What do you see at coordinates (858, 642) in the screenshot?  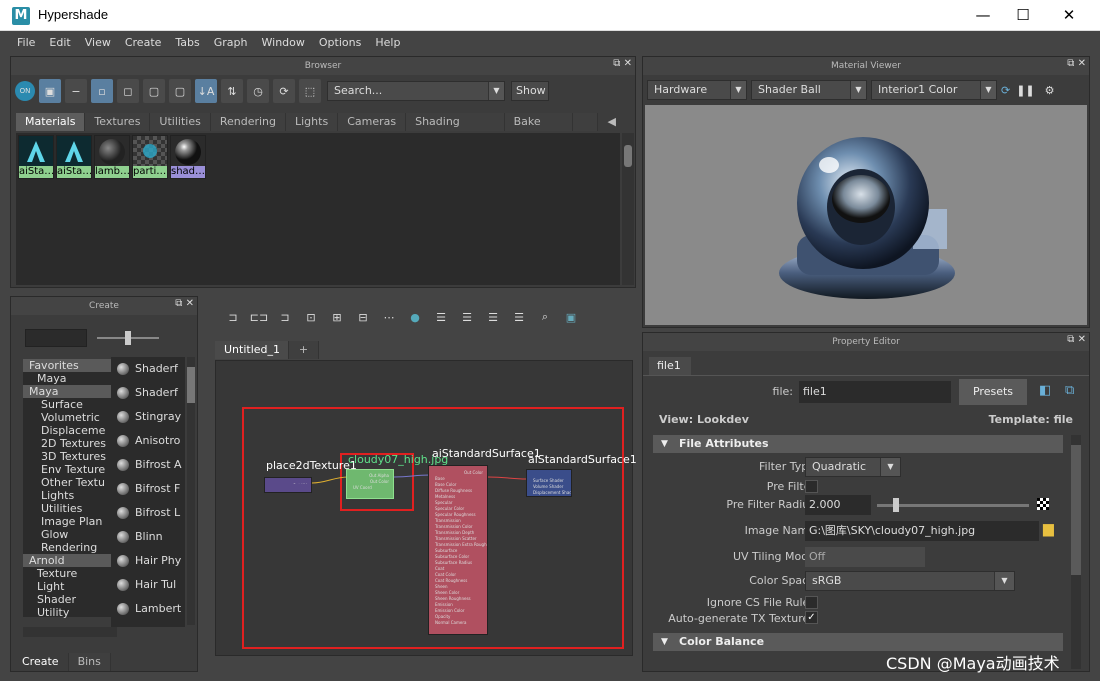 I see `section-color-balance: ▼ Color Balance` at bounding box center [858, 642].